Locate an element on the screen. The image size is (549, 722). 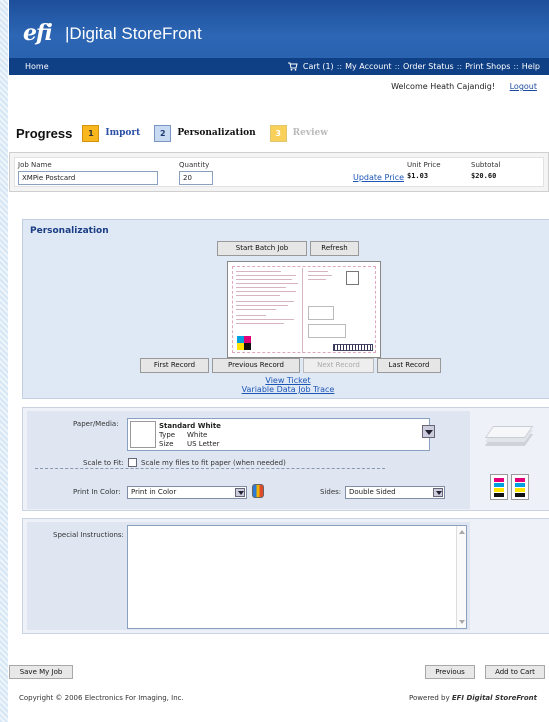
page-side-stripe is located at coordinates (4, 361).